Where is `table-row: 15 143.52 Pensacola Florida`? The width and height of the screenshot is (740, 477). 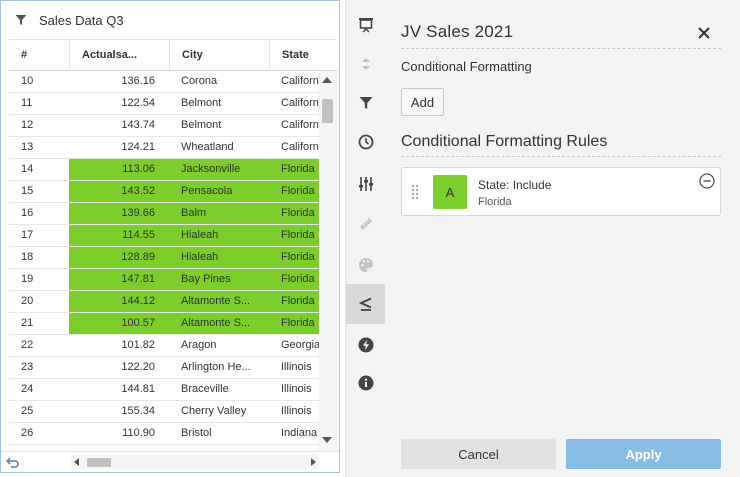 table-row: 15 143.52 Pensacola Florida is located at coordinates (164, 192).